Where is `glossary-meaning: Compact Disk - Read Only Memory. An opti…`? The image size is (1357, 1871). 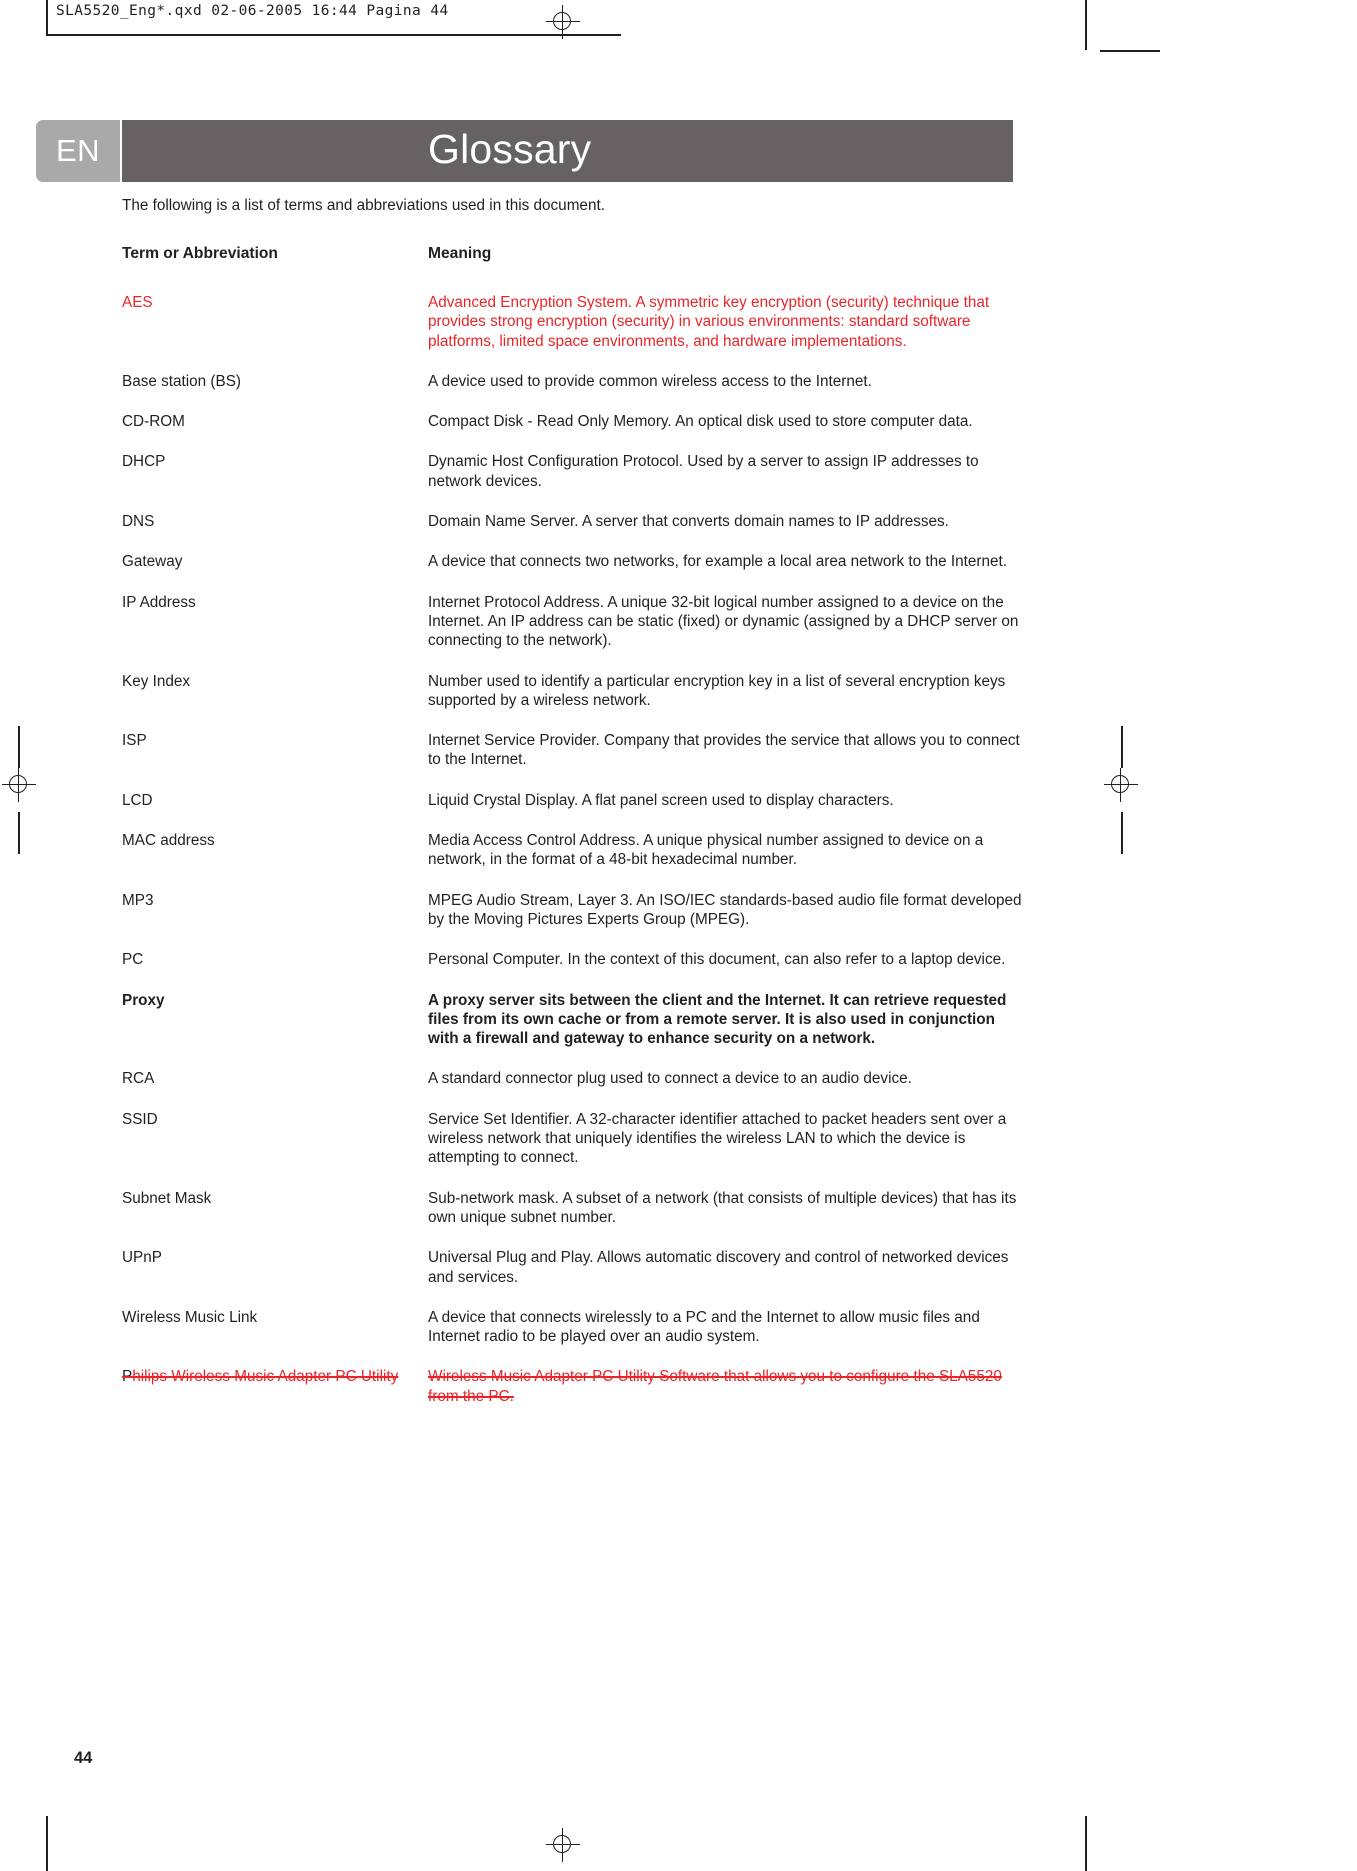 glossary-meaning: Compact Disk - Read Only Memory. An opti… is located at coordinates (700, 422).